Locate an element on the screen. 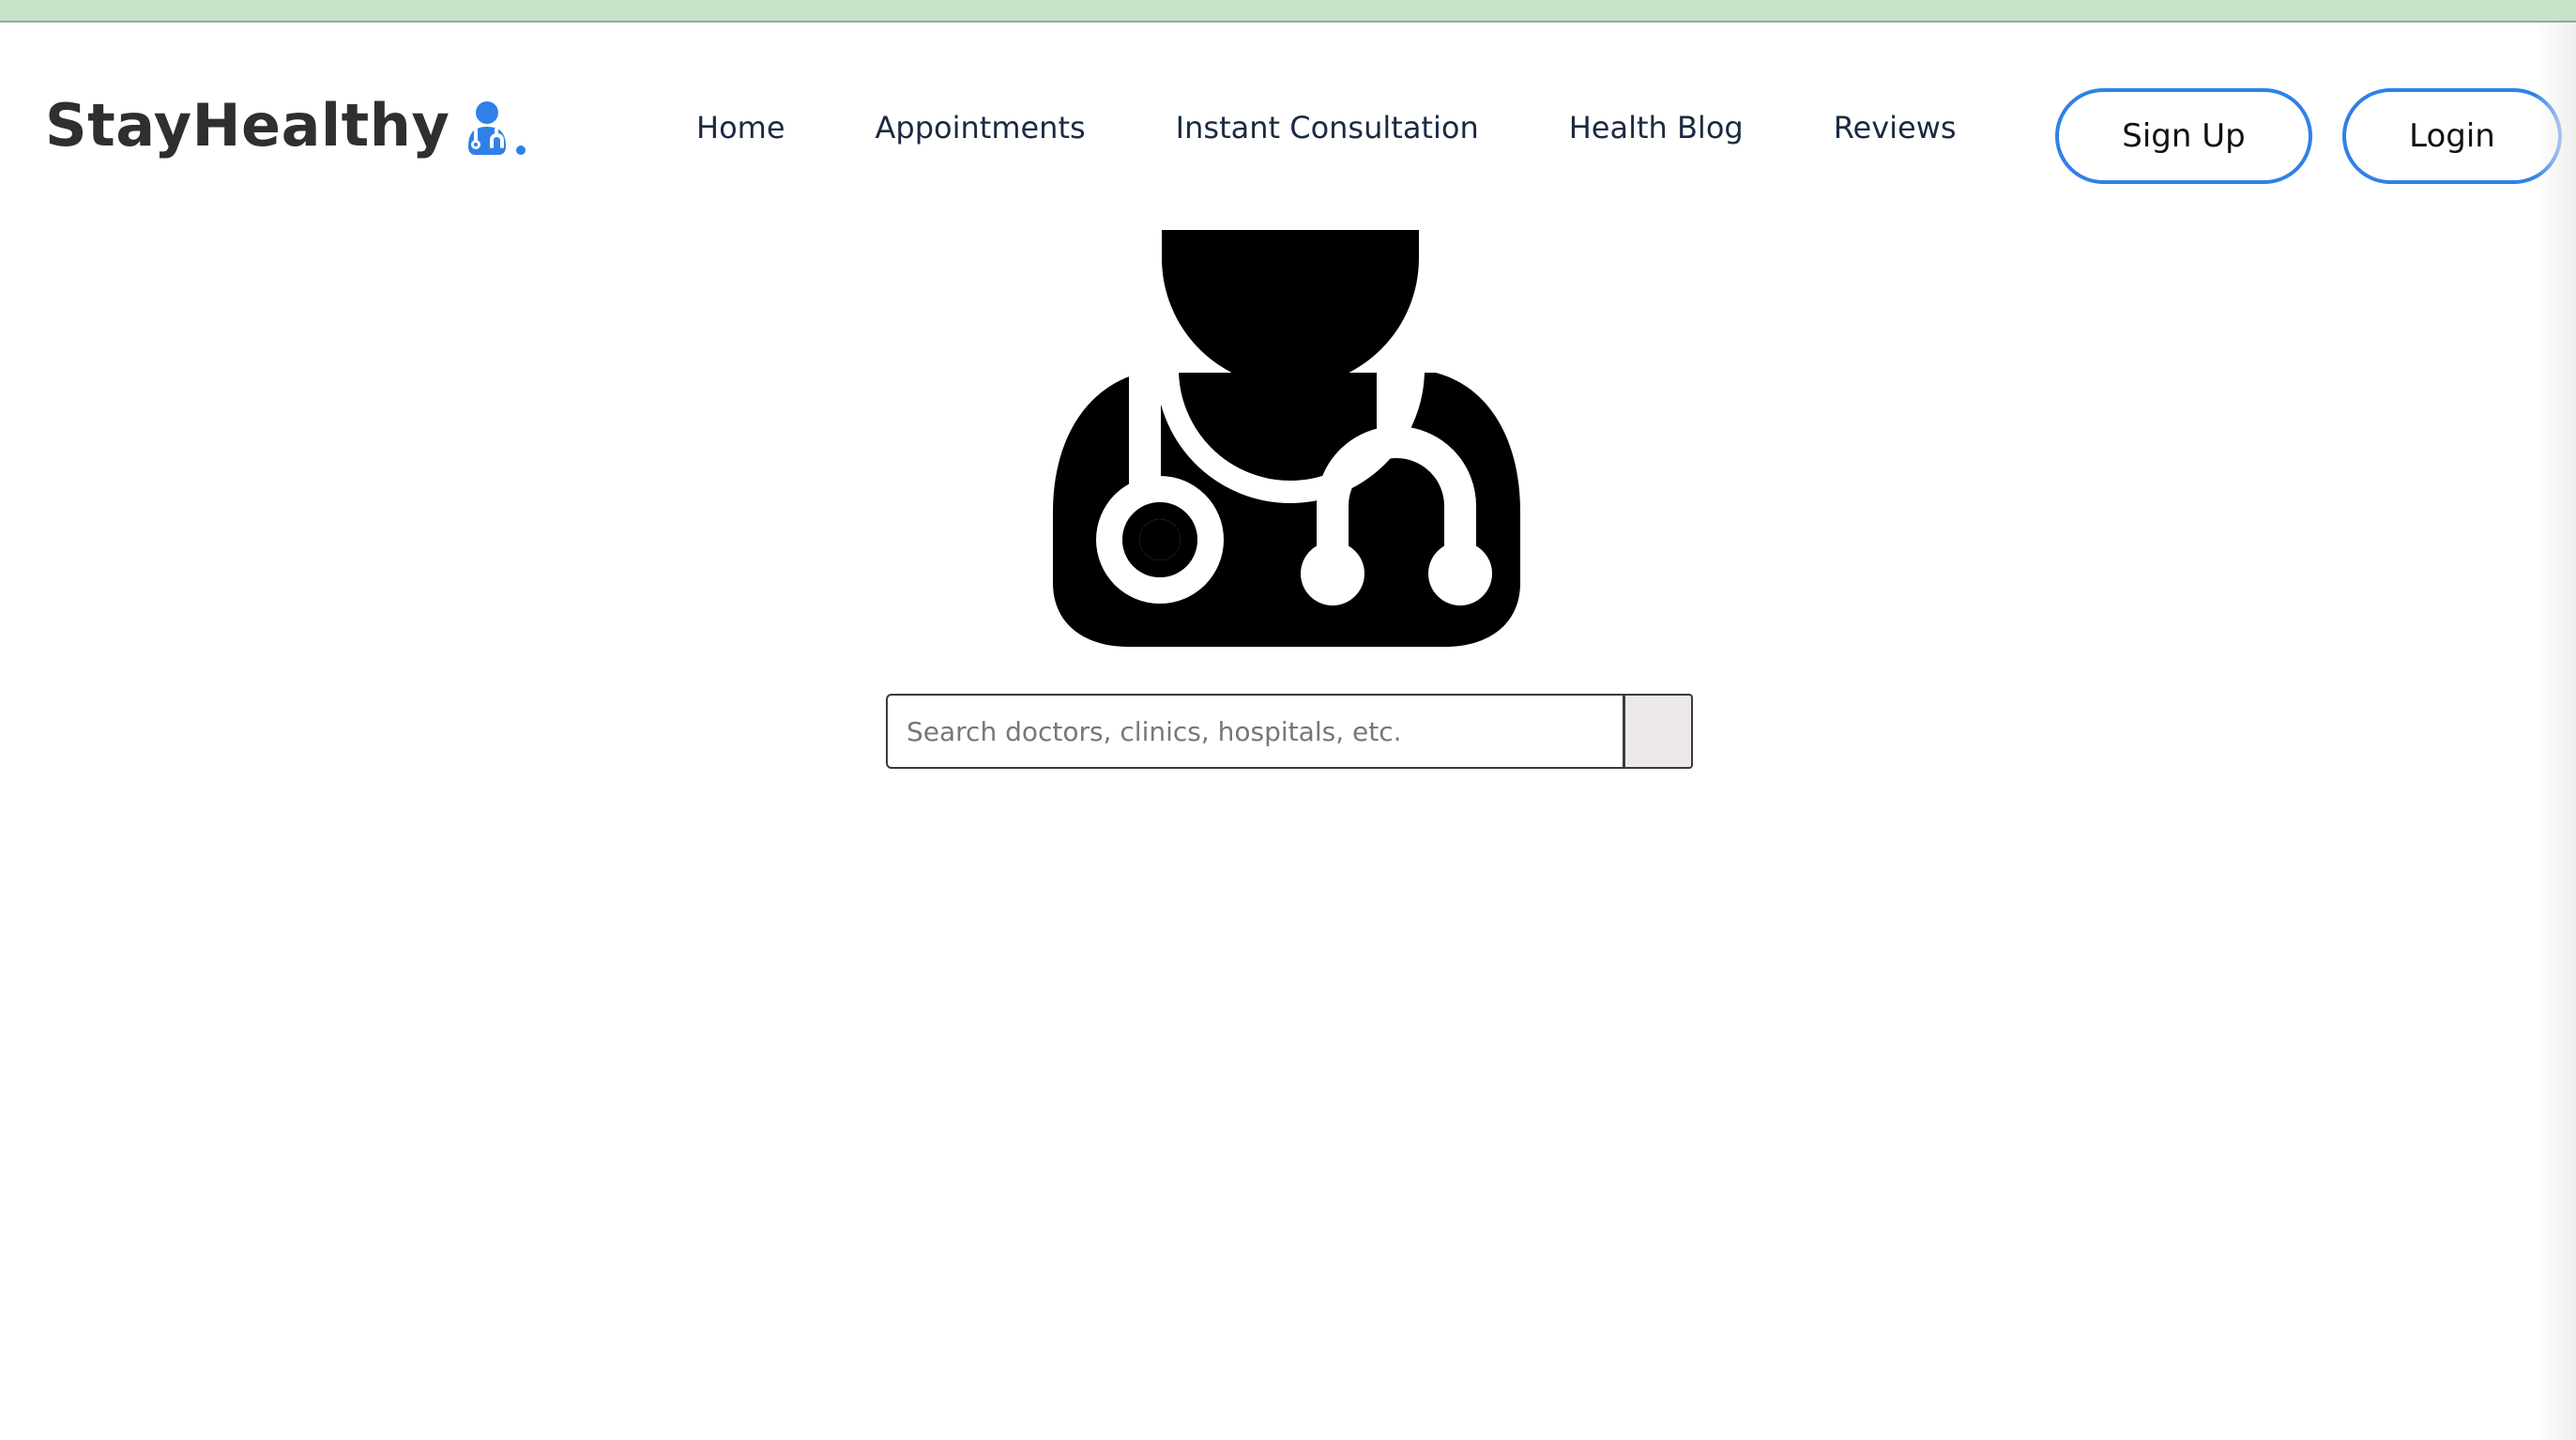 This screenshot has width=2576, height=1440. nav-appointments: Appointments is located at coordinates (981, 128).